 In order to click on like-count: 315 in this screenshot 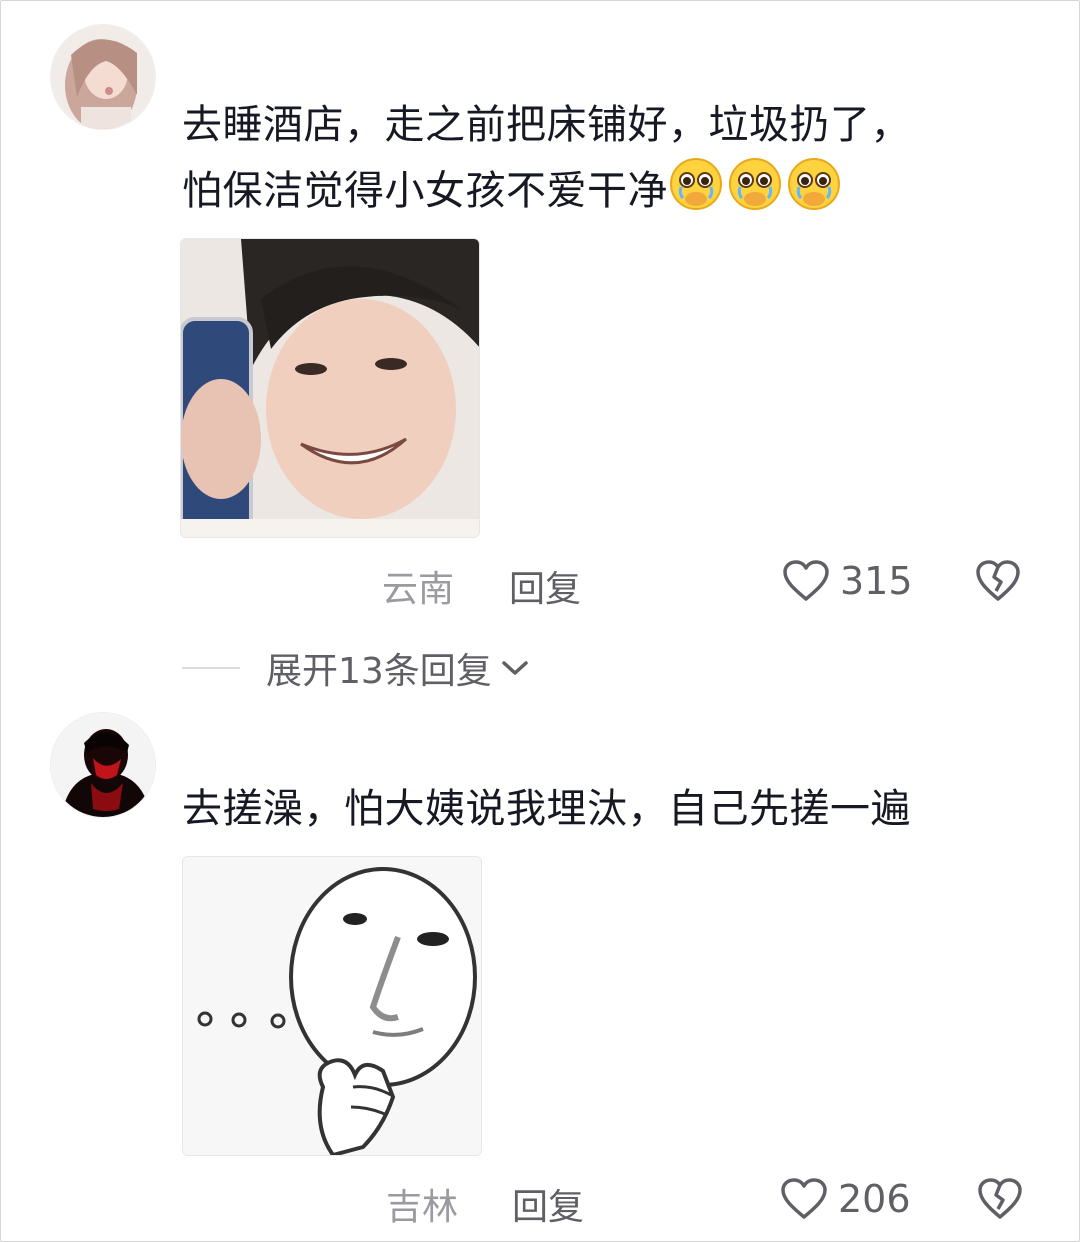, I will do `click(876, 581)`.